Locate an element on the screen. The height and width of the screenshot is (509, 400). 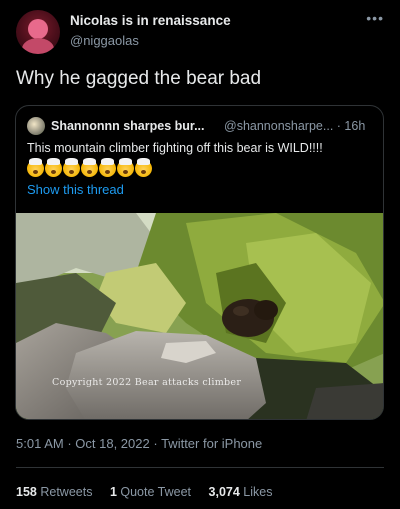
retweets-stat: 158 Retweets is located at coordinates (54, 492).